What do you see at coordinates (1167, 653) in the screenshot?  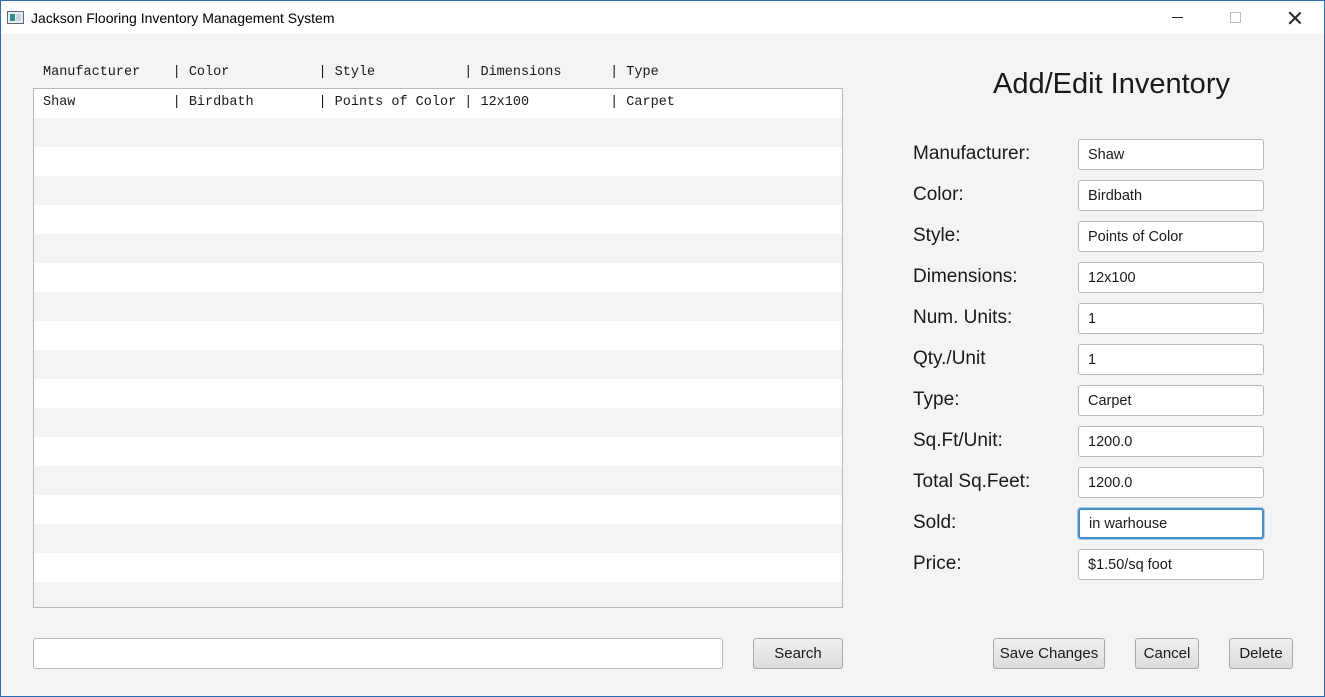 I see `cancel-button: Cancel` at bounding box center [1167, 653].